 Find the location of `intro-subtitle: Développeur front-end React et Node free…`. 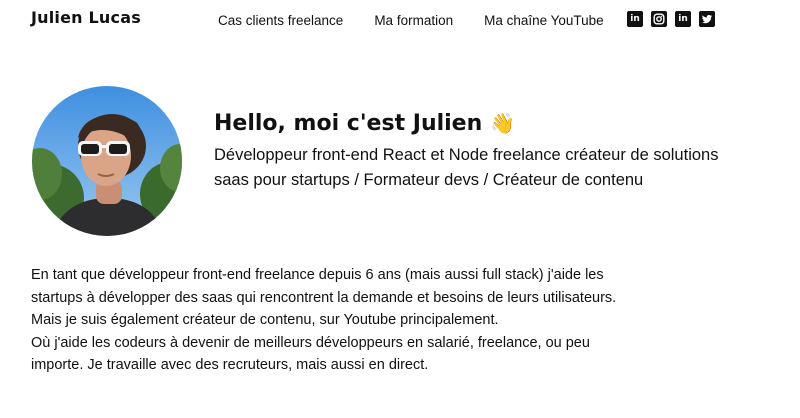

intro-subtitle: Développeur front-end React et Node free… is located at coordinates (466, 167).